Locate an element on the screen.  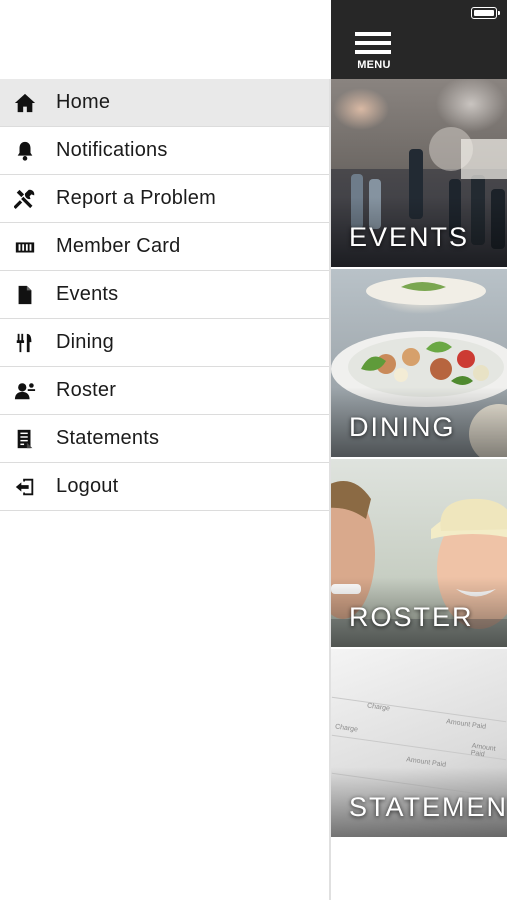
drawer-edge-divider is located at coordinates (330, 489).